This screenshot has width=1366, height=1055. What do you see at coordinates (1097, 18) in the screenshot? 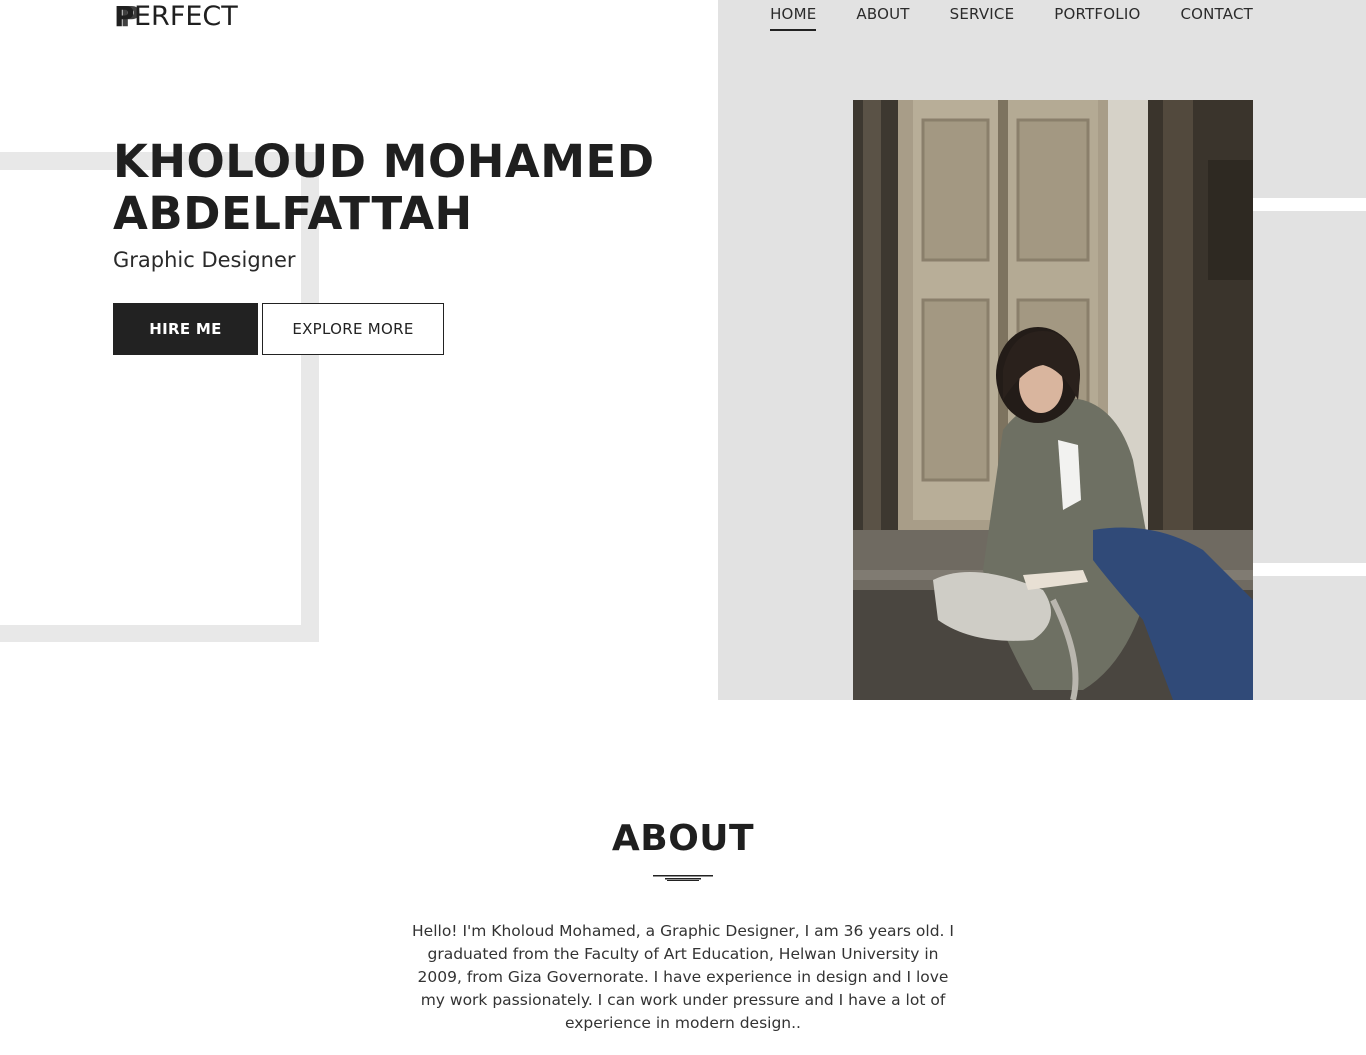
I see `nav-portfolio: PORTFOLIO` at bounding box center [1097, 18].